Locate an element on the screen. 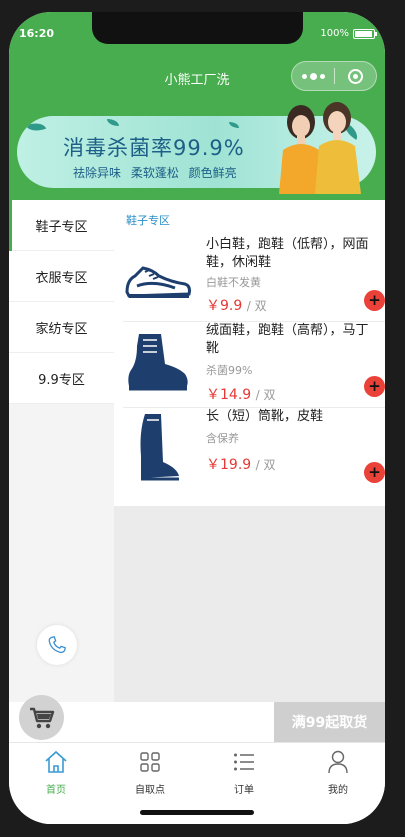  product-desc: 白鞋不发黄 is located at coordinates (233, 282).